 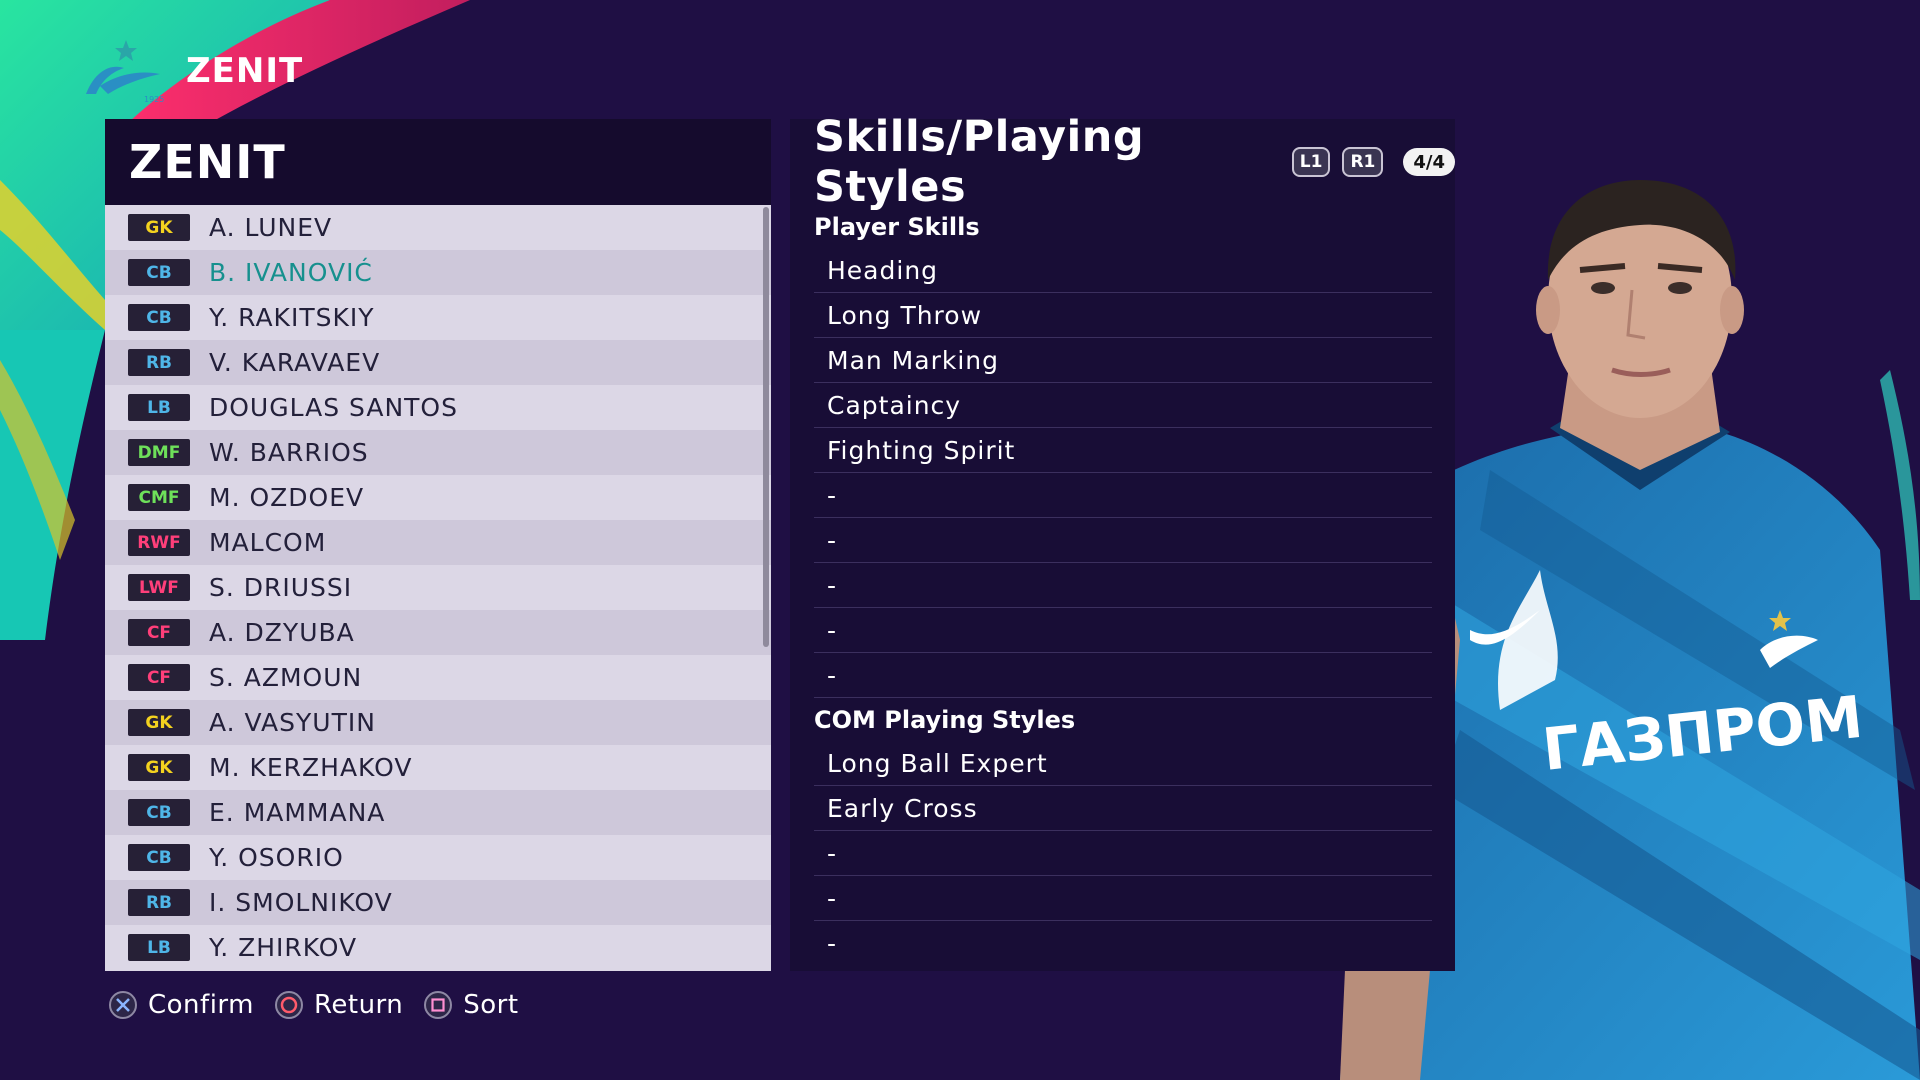 What do you see at coordinates (438, 902) in the screenshot?
I see `player-row: RB I. SMOLNIKOV` at bounding box center [438, 902].